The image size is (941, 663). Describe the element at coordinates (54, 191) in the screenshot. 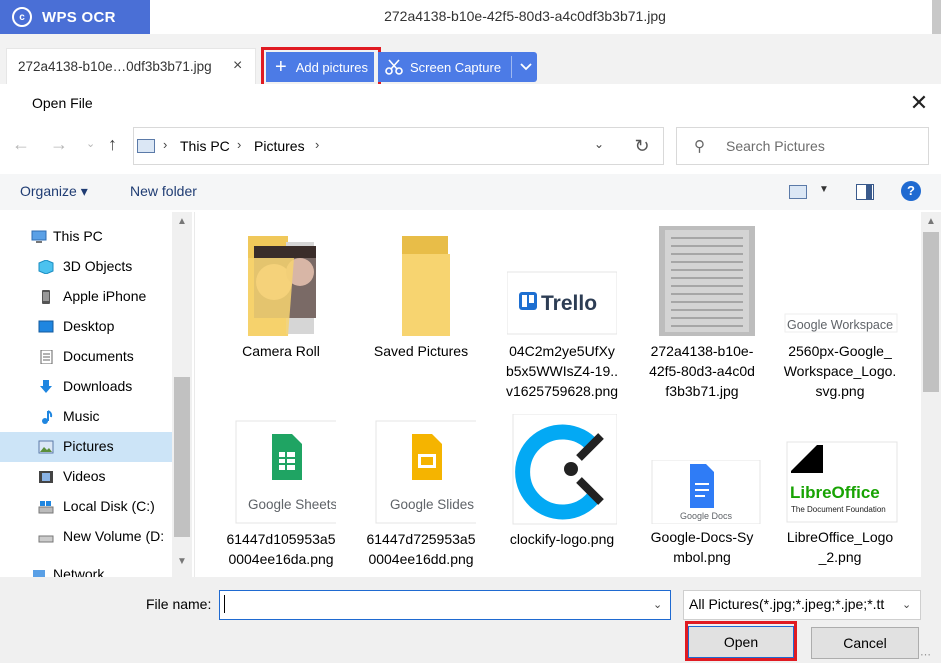

I see `organize-button: Organize ▾` at that location.